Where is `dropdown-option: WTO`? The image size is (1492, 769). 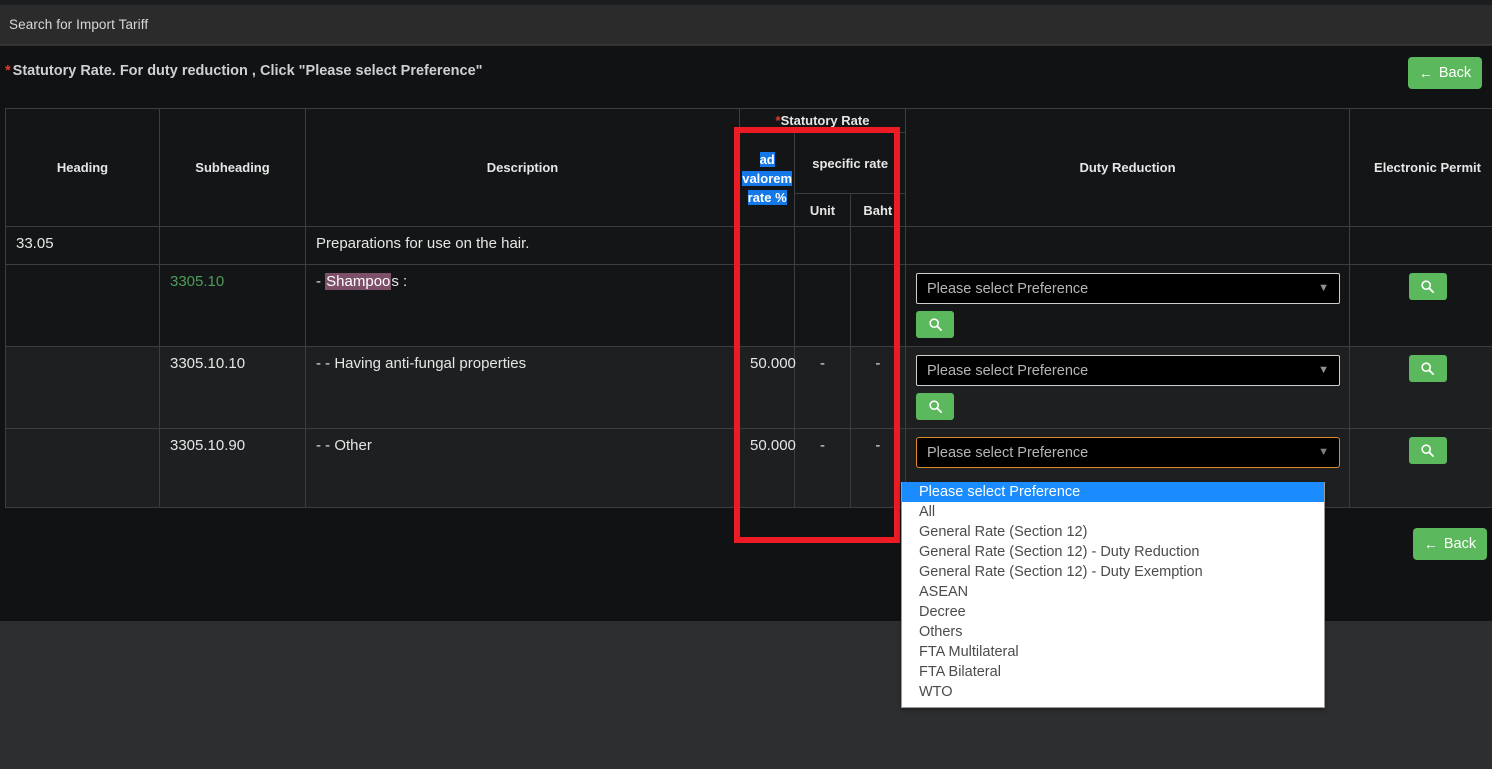 dropdown-option: WTO is located at coordinates (1113, 692).